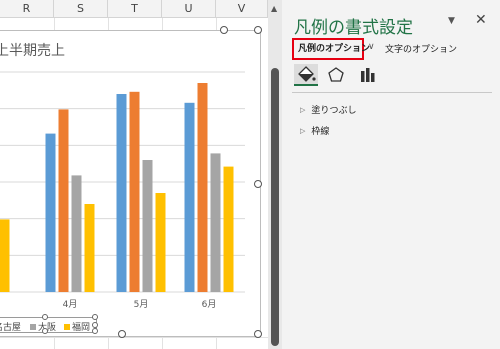 The height and width of the screenshot is (349, 500). Describe the element at coordinates (70, 304) in the screenshot. I see `x-tick-label: 4月` at that location.